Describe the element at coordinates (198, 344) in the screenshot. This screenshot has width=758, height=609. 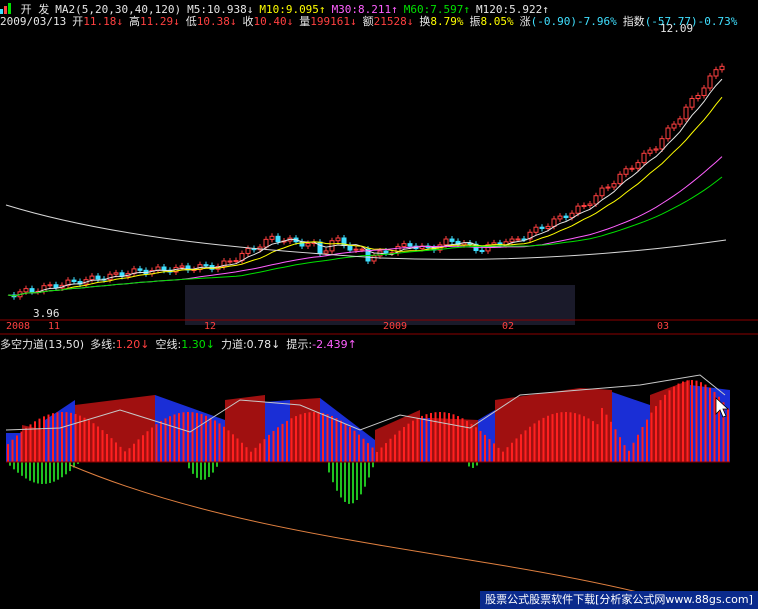
I see `indicator-item-value: 1.30↓` at that location.